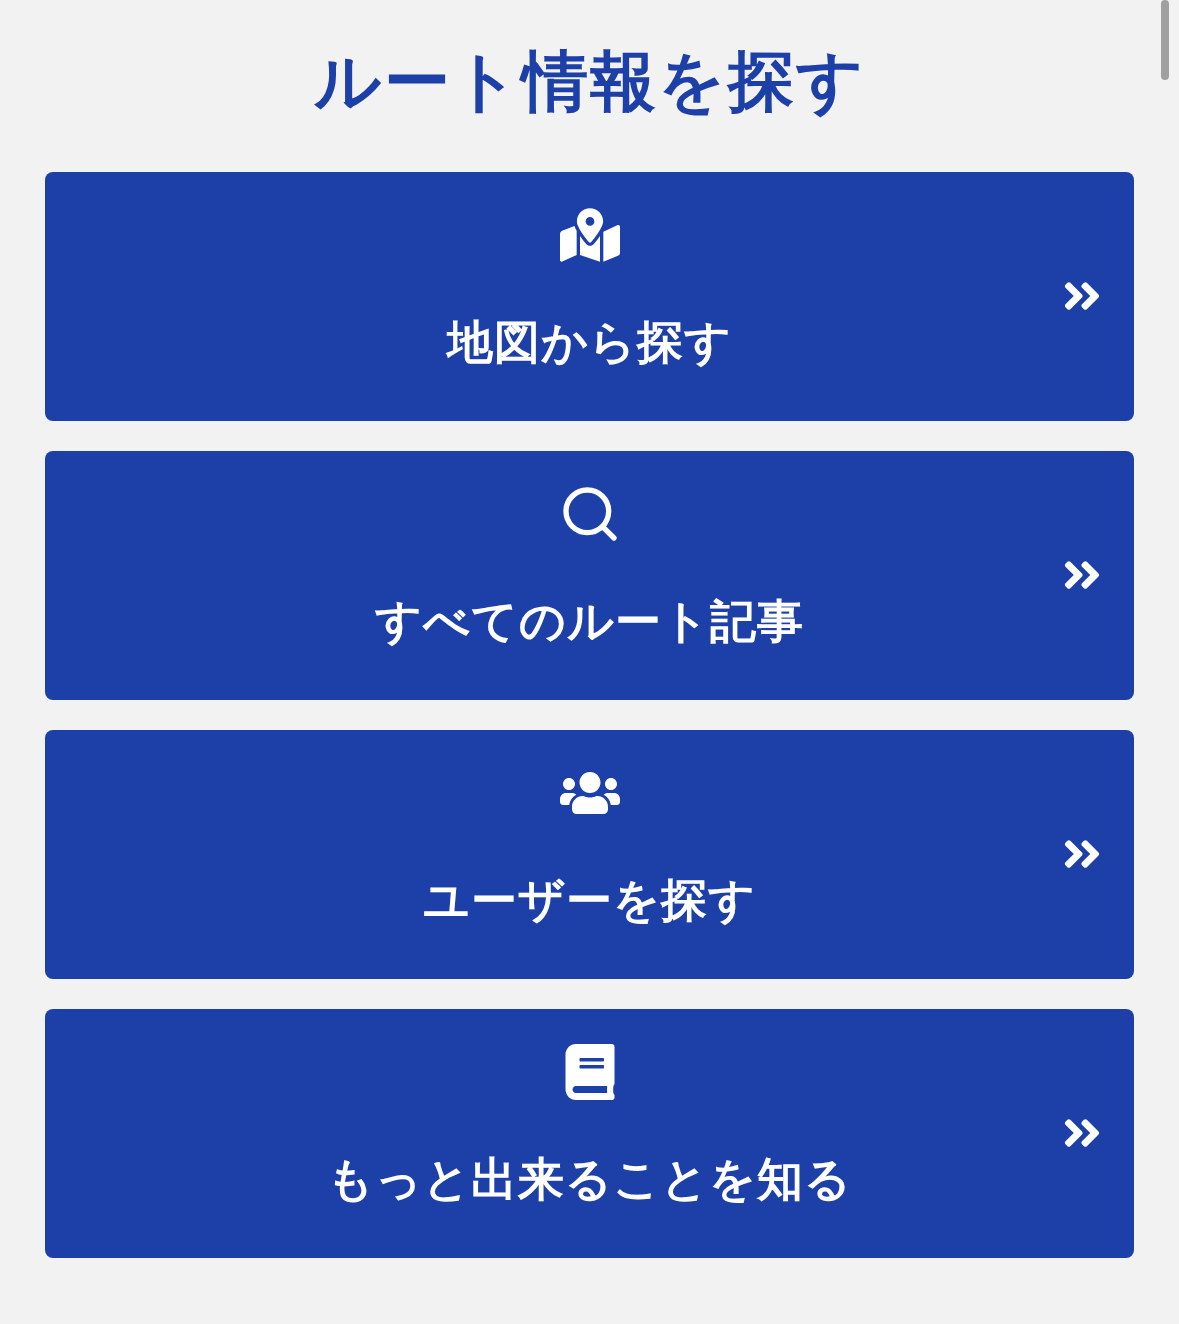 The width and height of the screenshot is (1179, 1324). What do you see at coordinates (1165, 40) in the screenshot?
I see `scrollbar-thumb` at bounding box center [1165, 40].